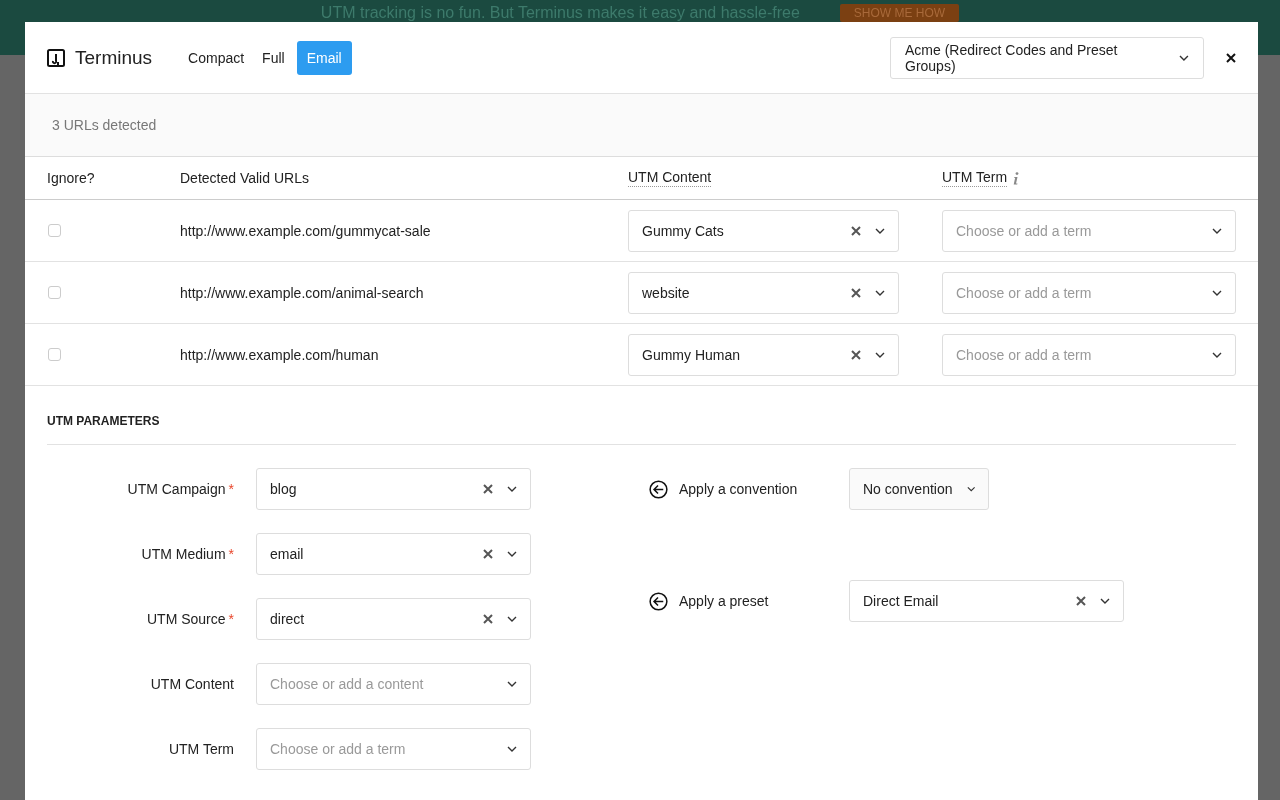  What do you see at coordinates (201, 749) in the screenshot?
I see `field-label: UTM Term` at bounding box center [201, 749].